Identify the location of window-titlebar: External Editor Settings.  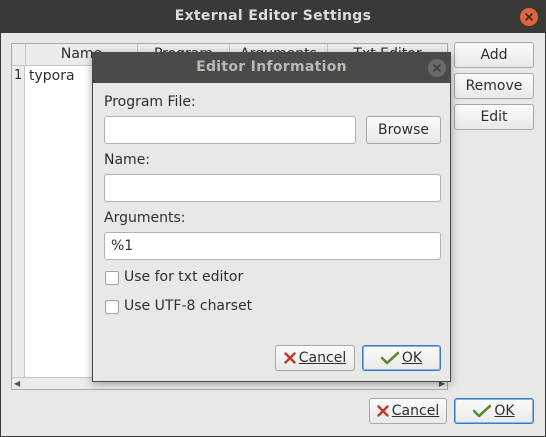
(273, 17).